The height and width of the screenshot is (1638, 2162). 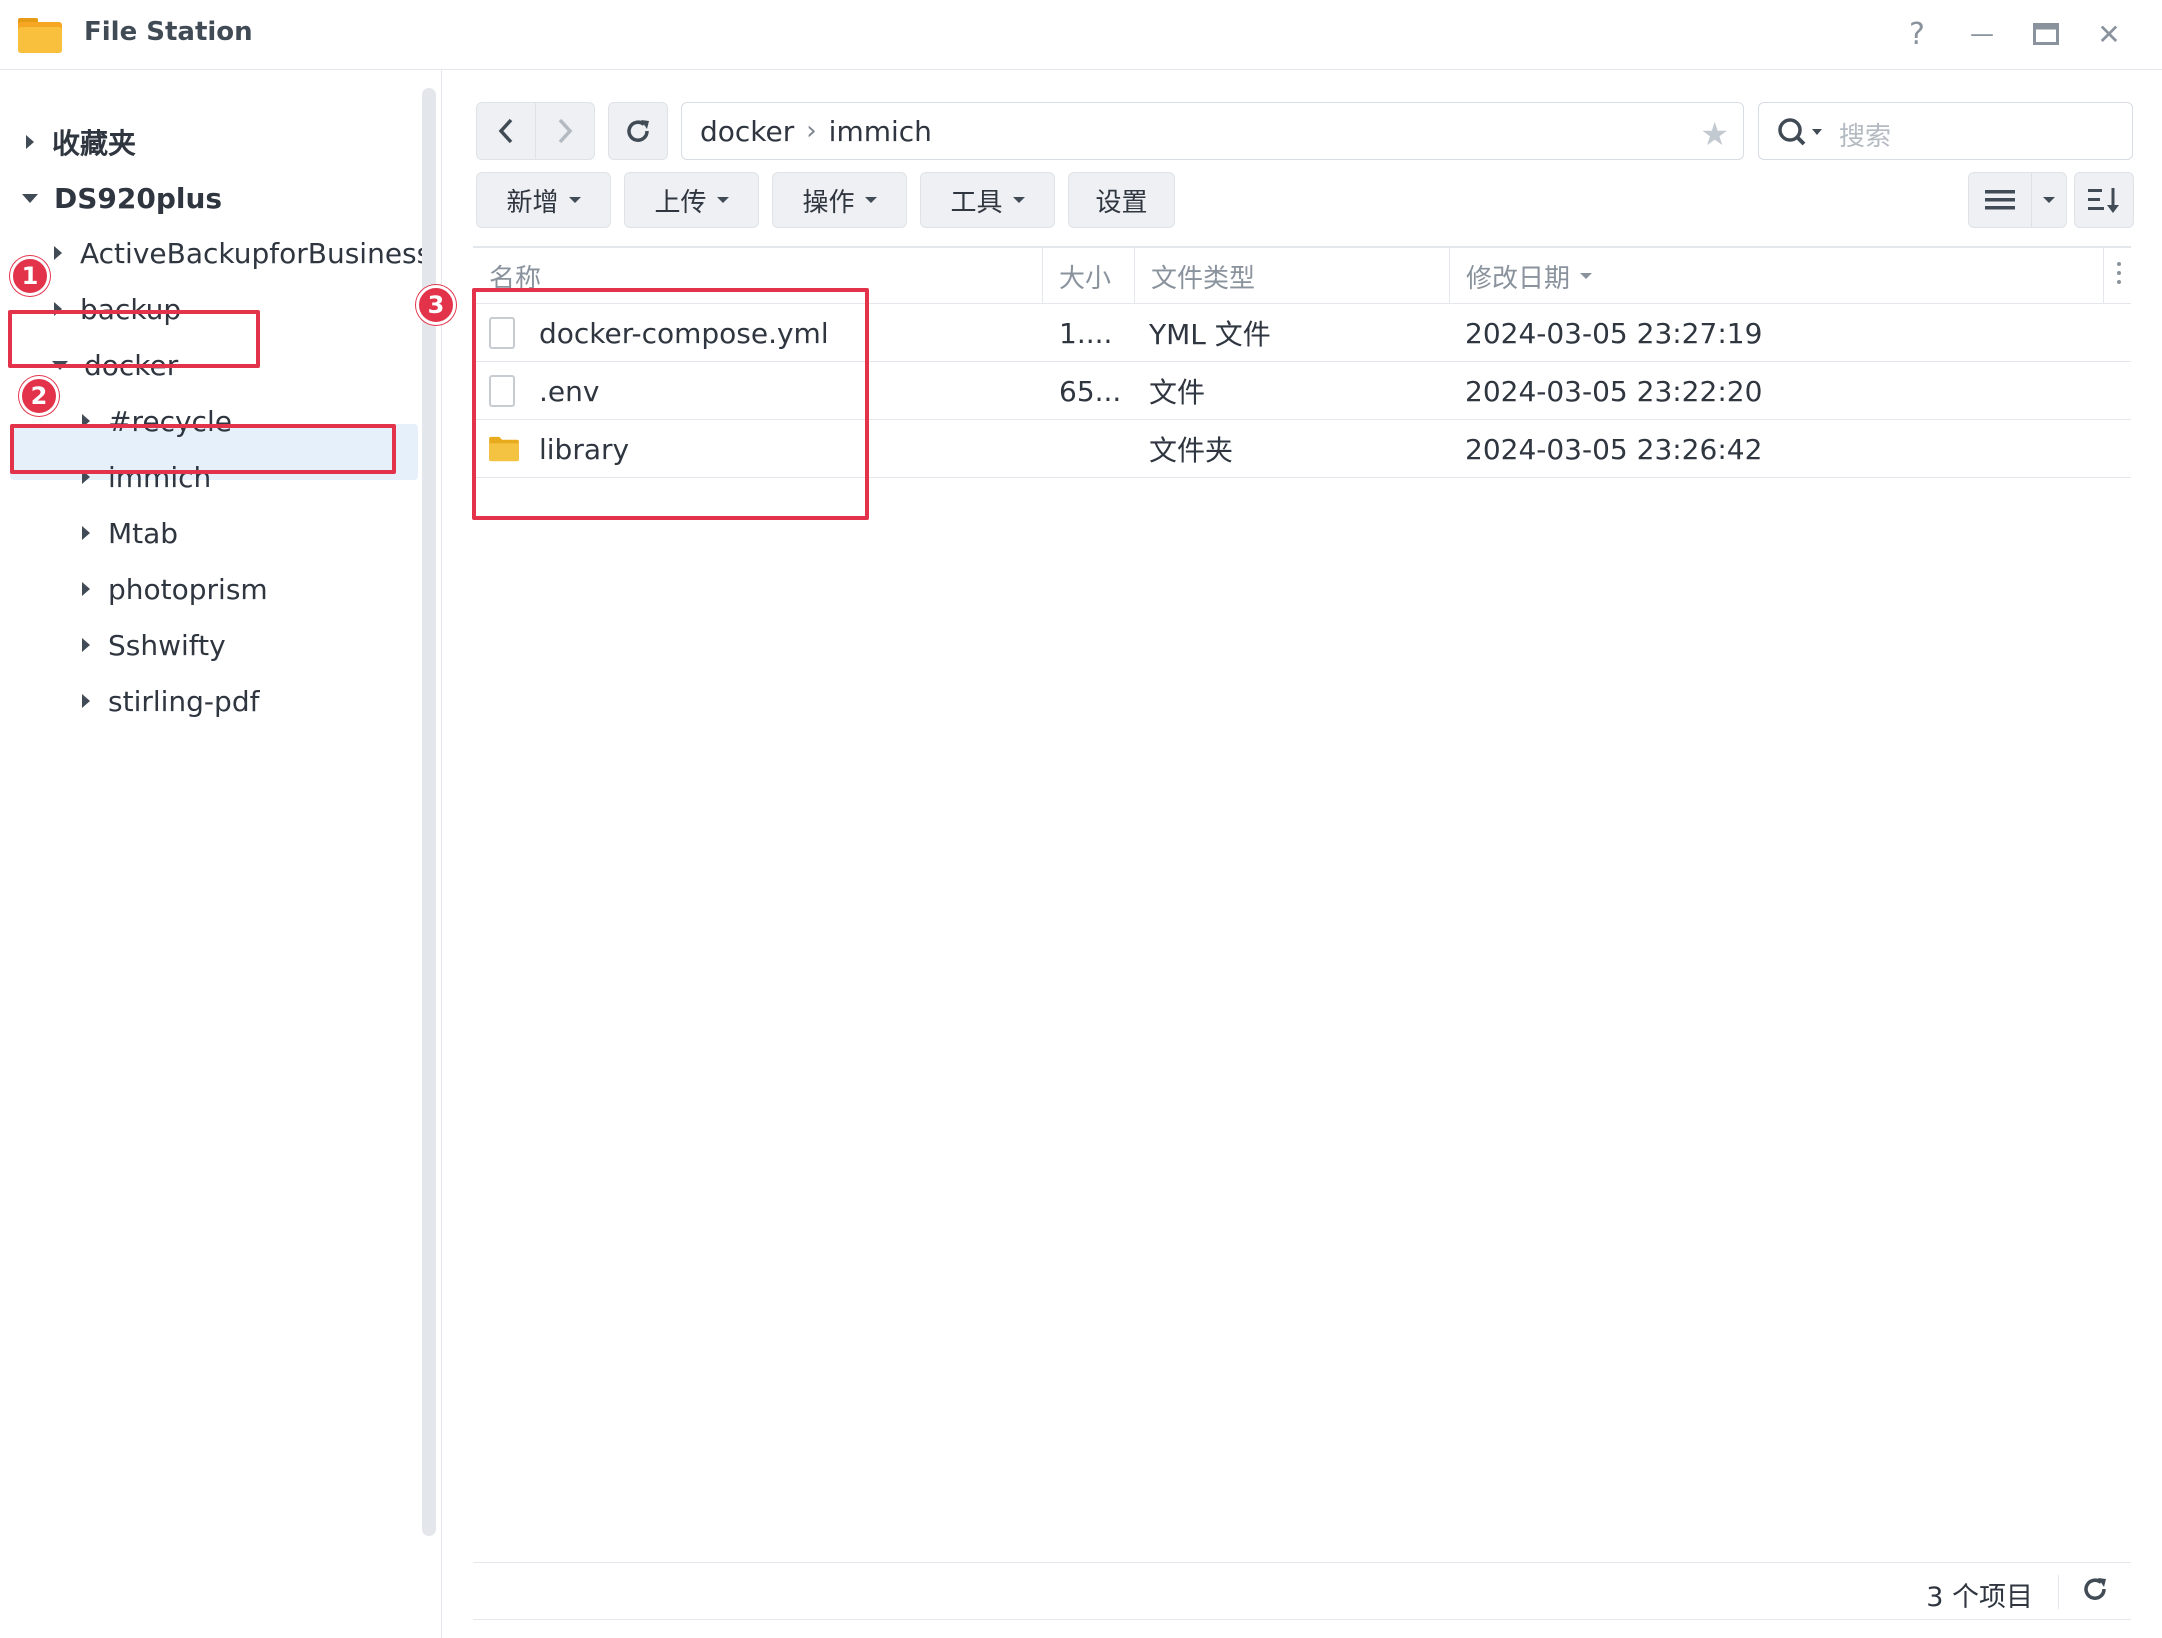 I want to click on back-button, so click(x=506, y=131).